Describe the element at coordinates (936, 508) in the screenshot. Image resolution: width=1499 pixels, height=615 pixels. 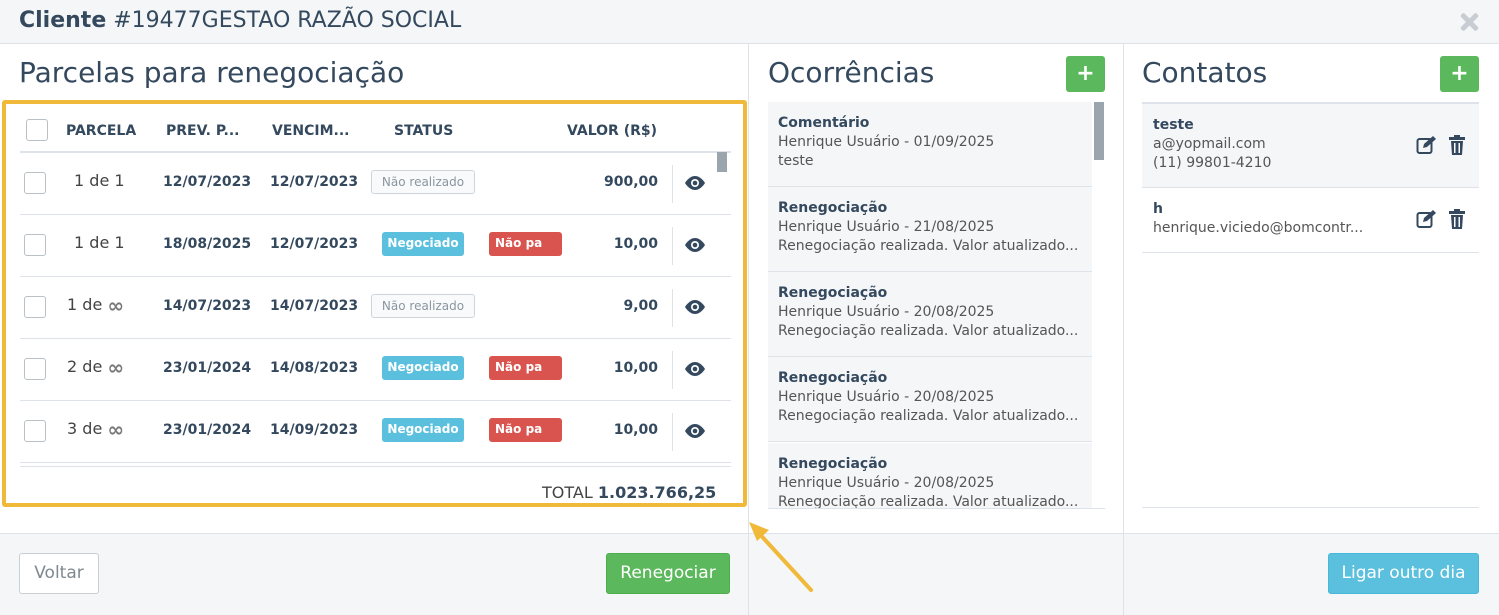
I see `ocorrencias-bottom-divider` at that location.